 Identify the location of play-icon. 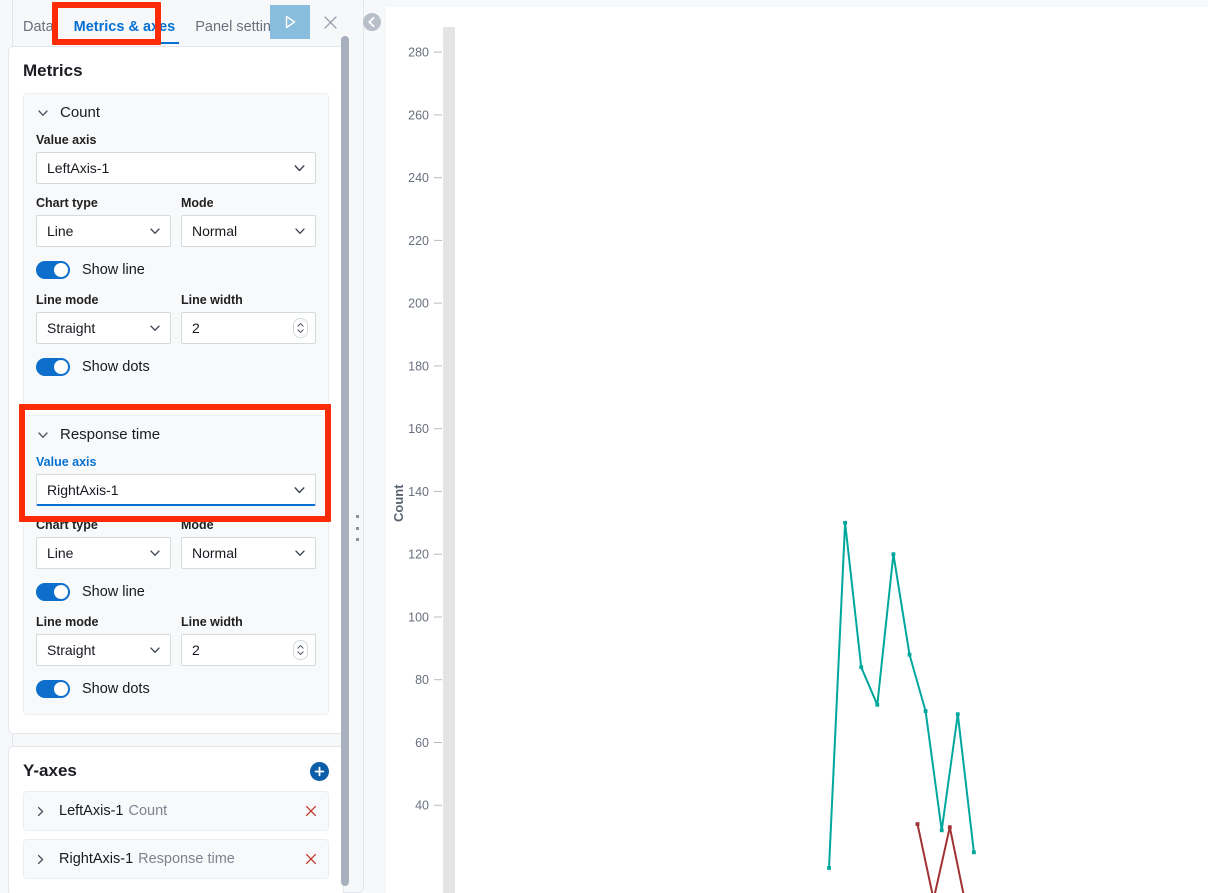
(290, 22).